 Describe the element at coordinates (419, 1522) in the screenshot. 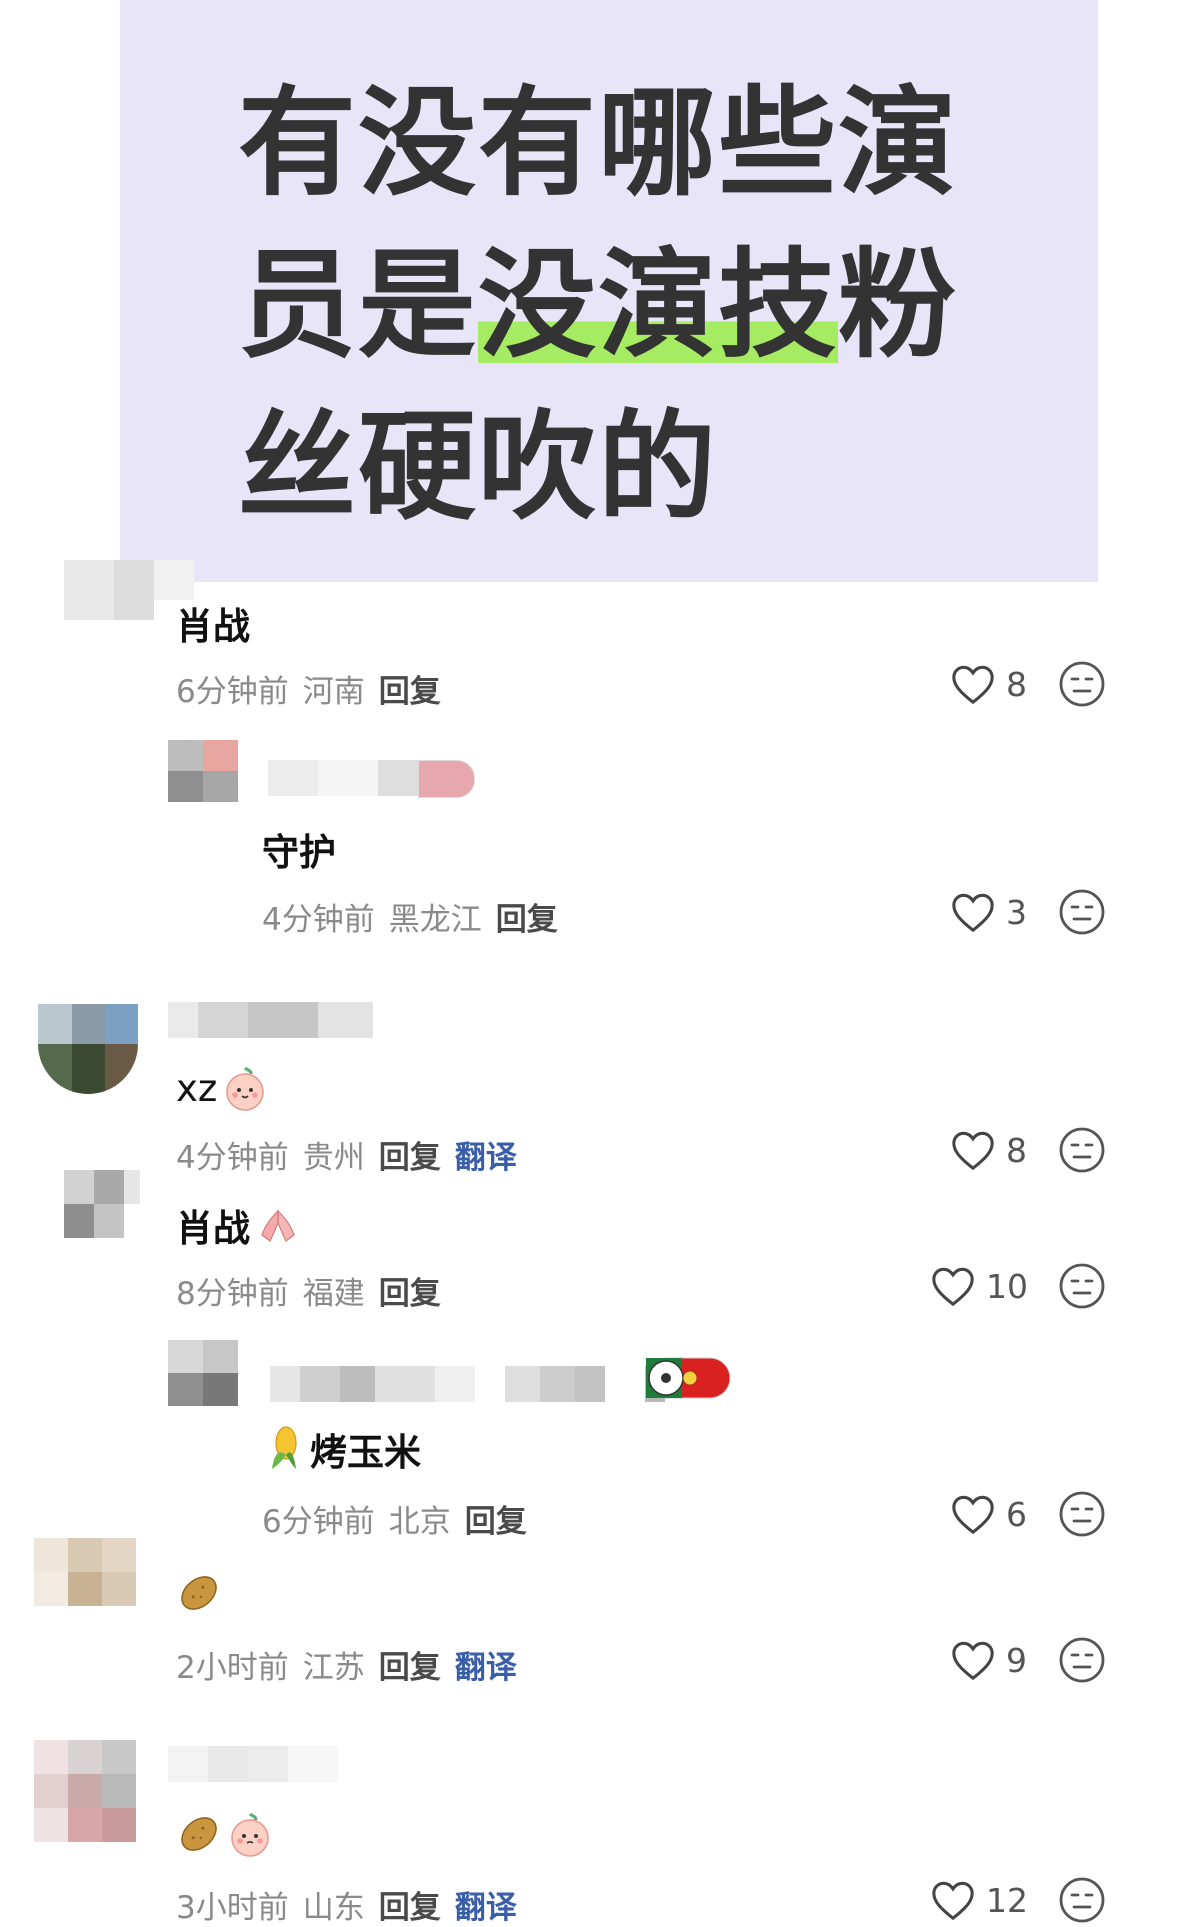

I see `comment-location: 北京` at that location.